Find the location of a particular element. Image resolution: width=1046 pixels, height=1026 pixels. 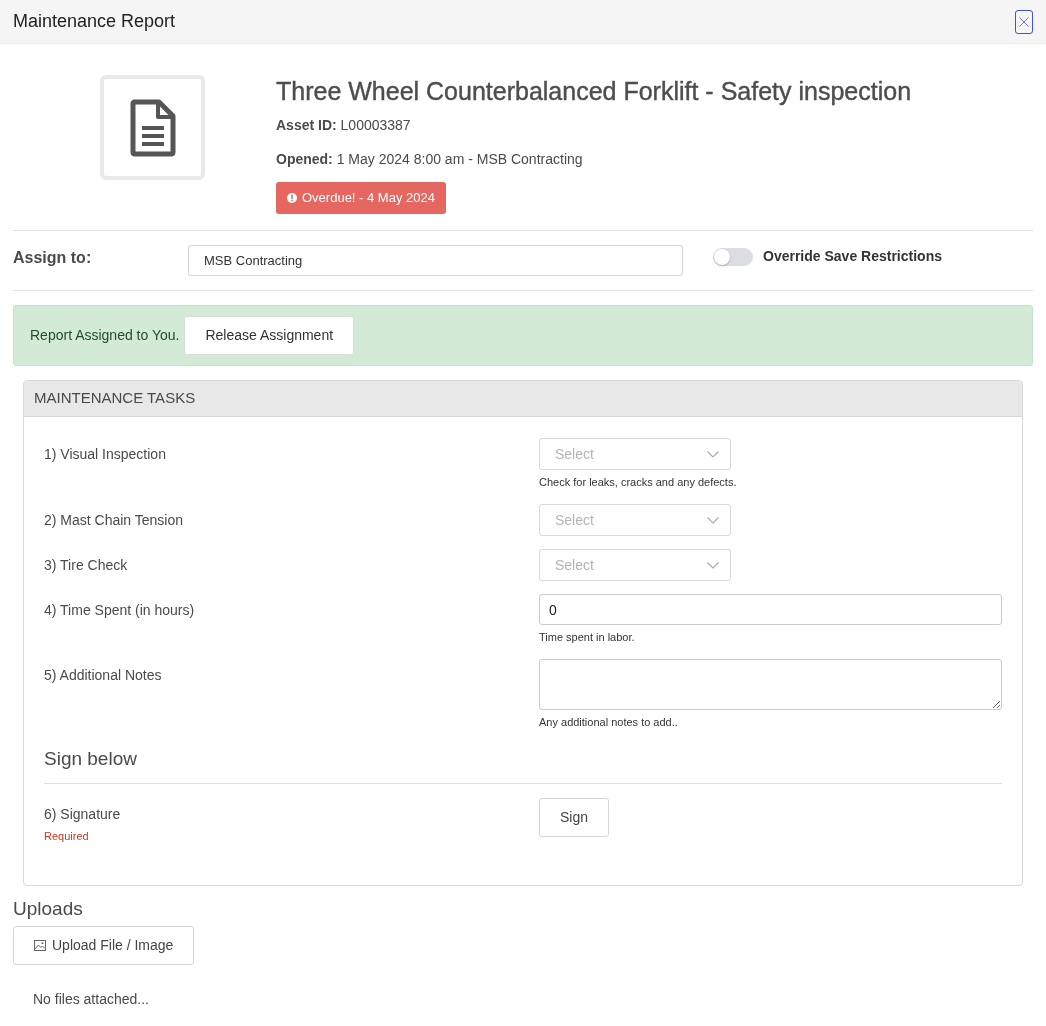

task-label: 1) Visual Inspection is located at coordinates (105, 454).